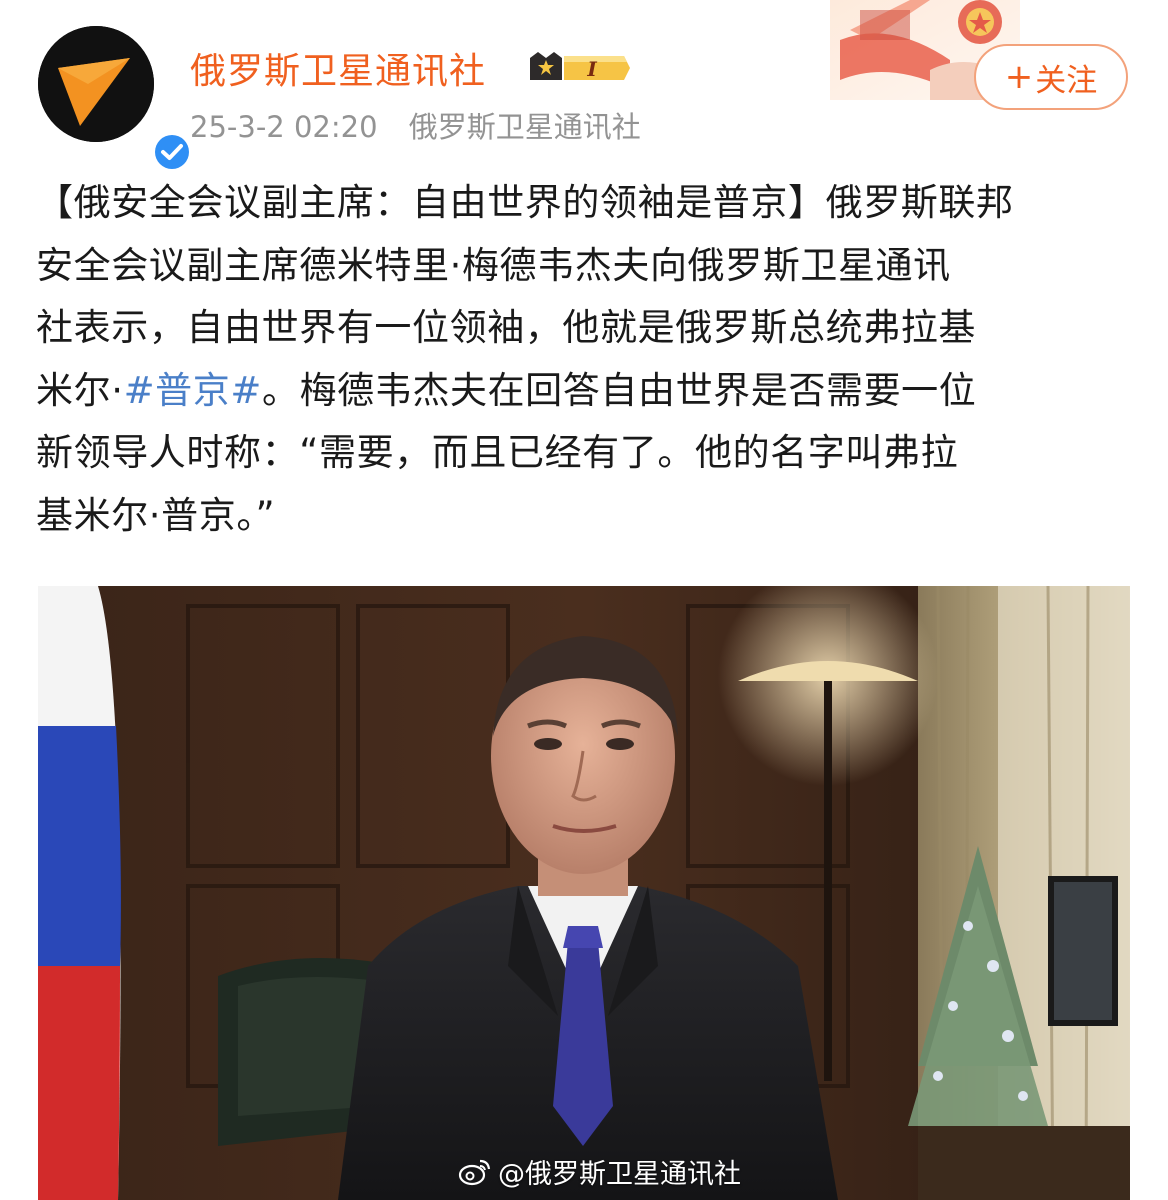  I want to click on post-text-line: 新领导人时称：“需要，而且已经有了。他的名字叫弗拉, so click(497, 452).